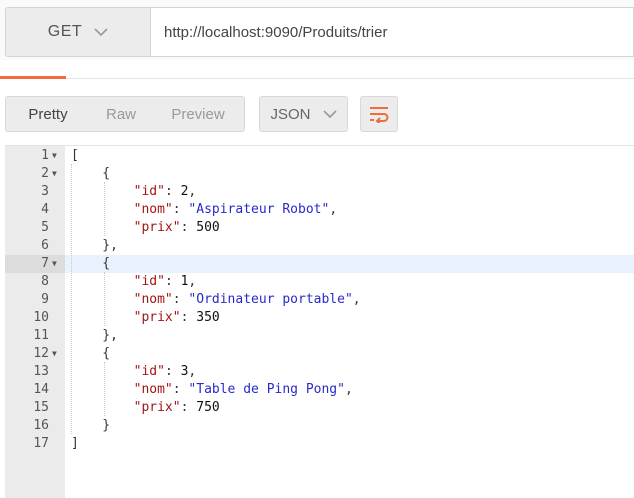  I want to click on line-number: 11, so click(41, 335).